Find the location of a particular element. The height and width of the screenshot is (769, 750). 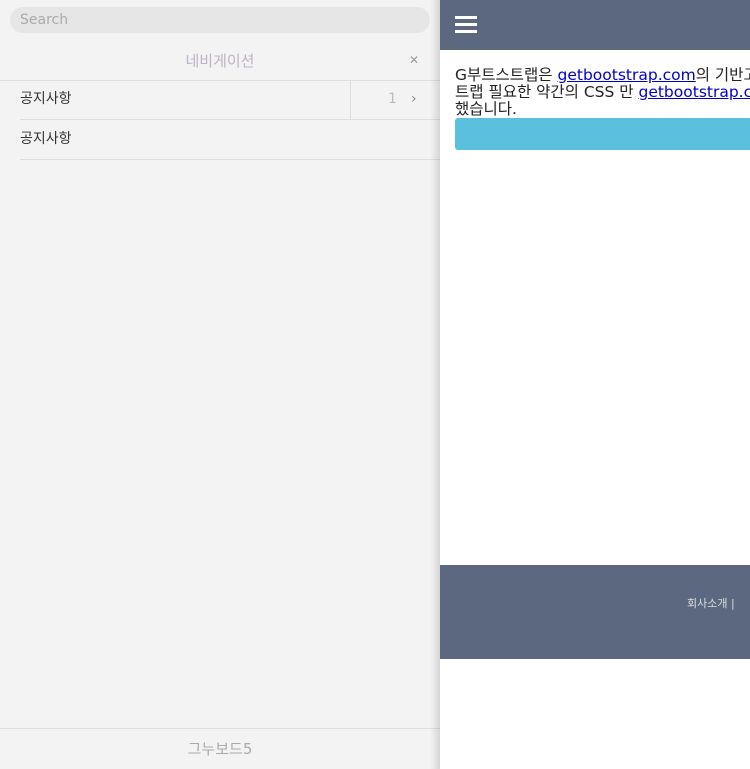

hamburger-menu-icon is located at coordinates (466, 25).